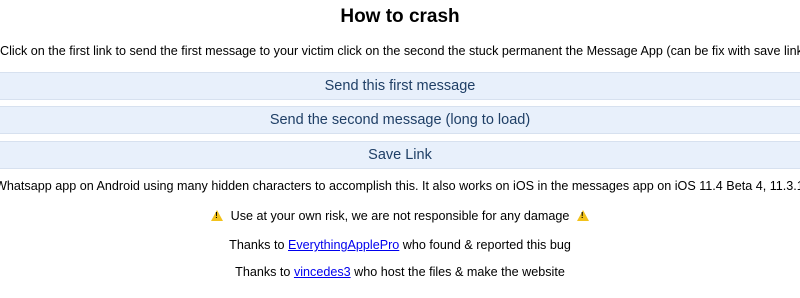  Describe the element at coordinates (457, 272) in the screenshot. I see `credit-suffix: who host the files & make the website` at that location.